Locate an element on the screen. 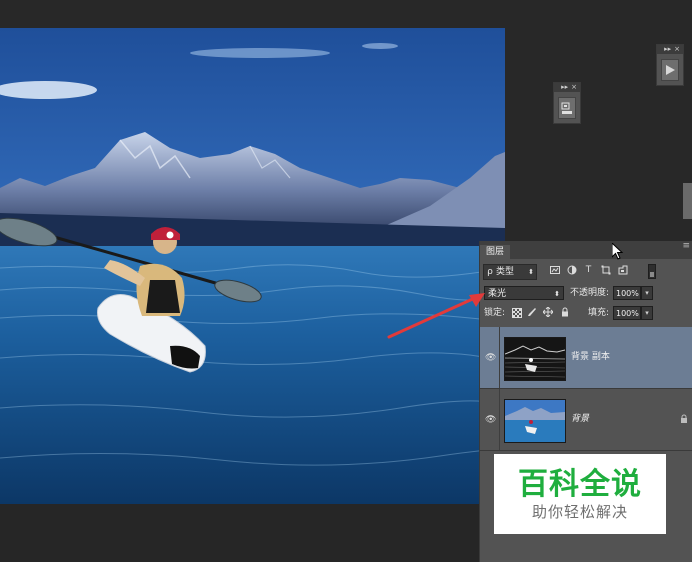  layer-name: 背景 is located at coordinates (580, 419).